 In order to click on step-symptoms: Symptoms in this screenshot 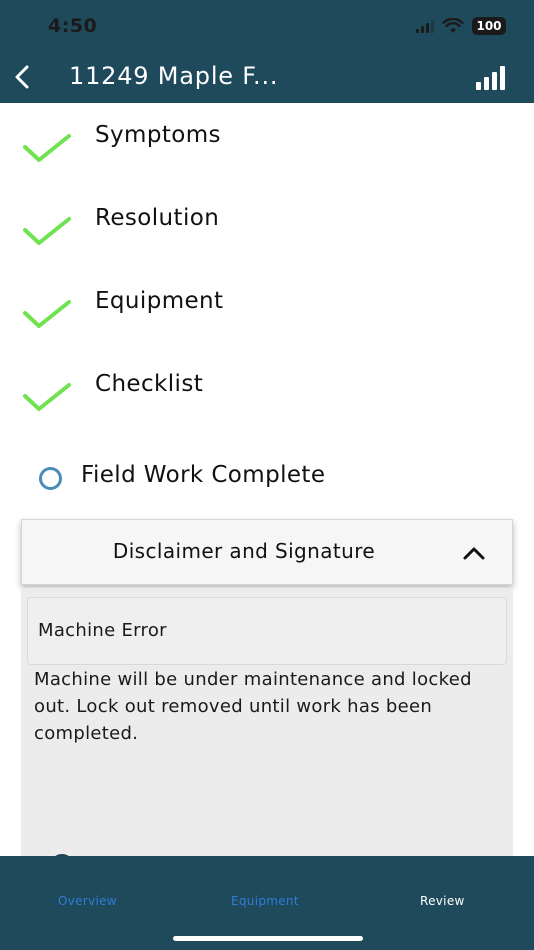, I will do `click(267, 148)`.